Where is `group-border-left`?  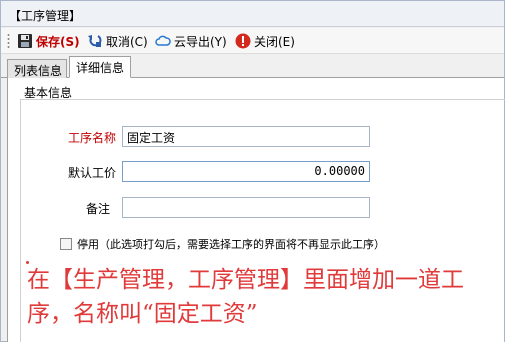
group-border-left is located at coordinates (20, 220).